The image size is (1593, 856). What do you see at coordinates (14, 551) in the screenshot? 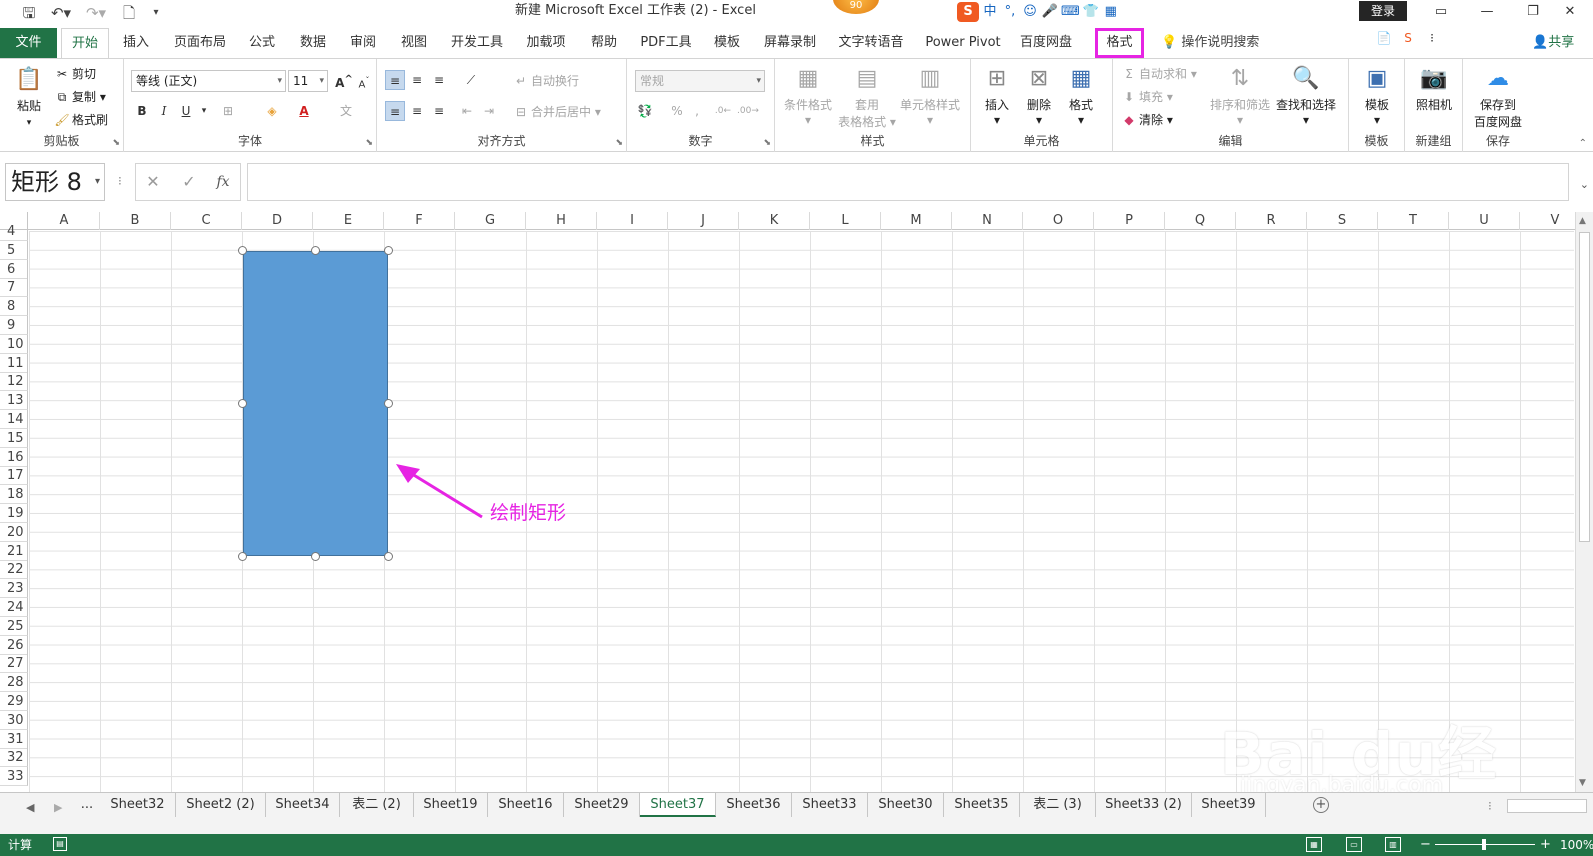
I see `row-header: 21` at bounding box center [14, 551].